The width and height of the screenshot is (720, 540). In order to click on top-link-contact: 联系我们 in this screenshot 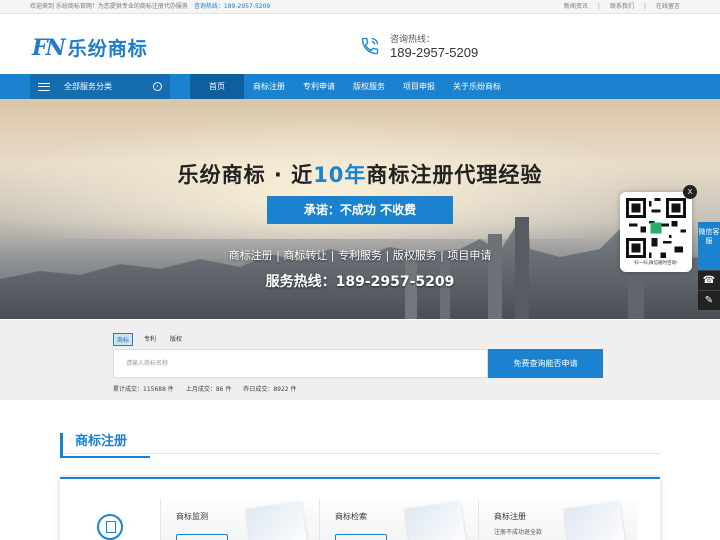, I will do `click(622, 7)`.